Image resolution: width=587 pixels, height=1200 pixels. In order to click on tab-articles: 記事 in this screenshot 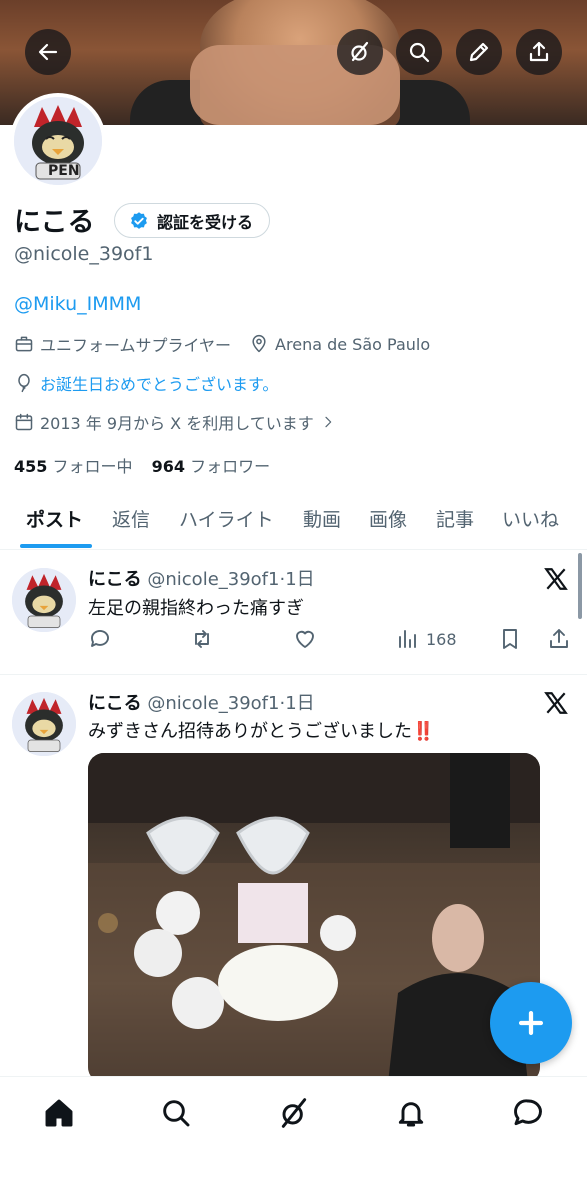, I will do `click(455, 518)`.